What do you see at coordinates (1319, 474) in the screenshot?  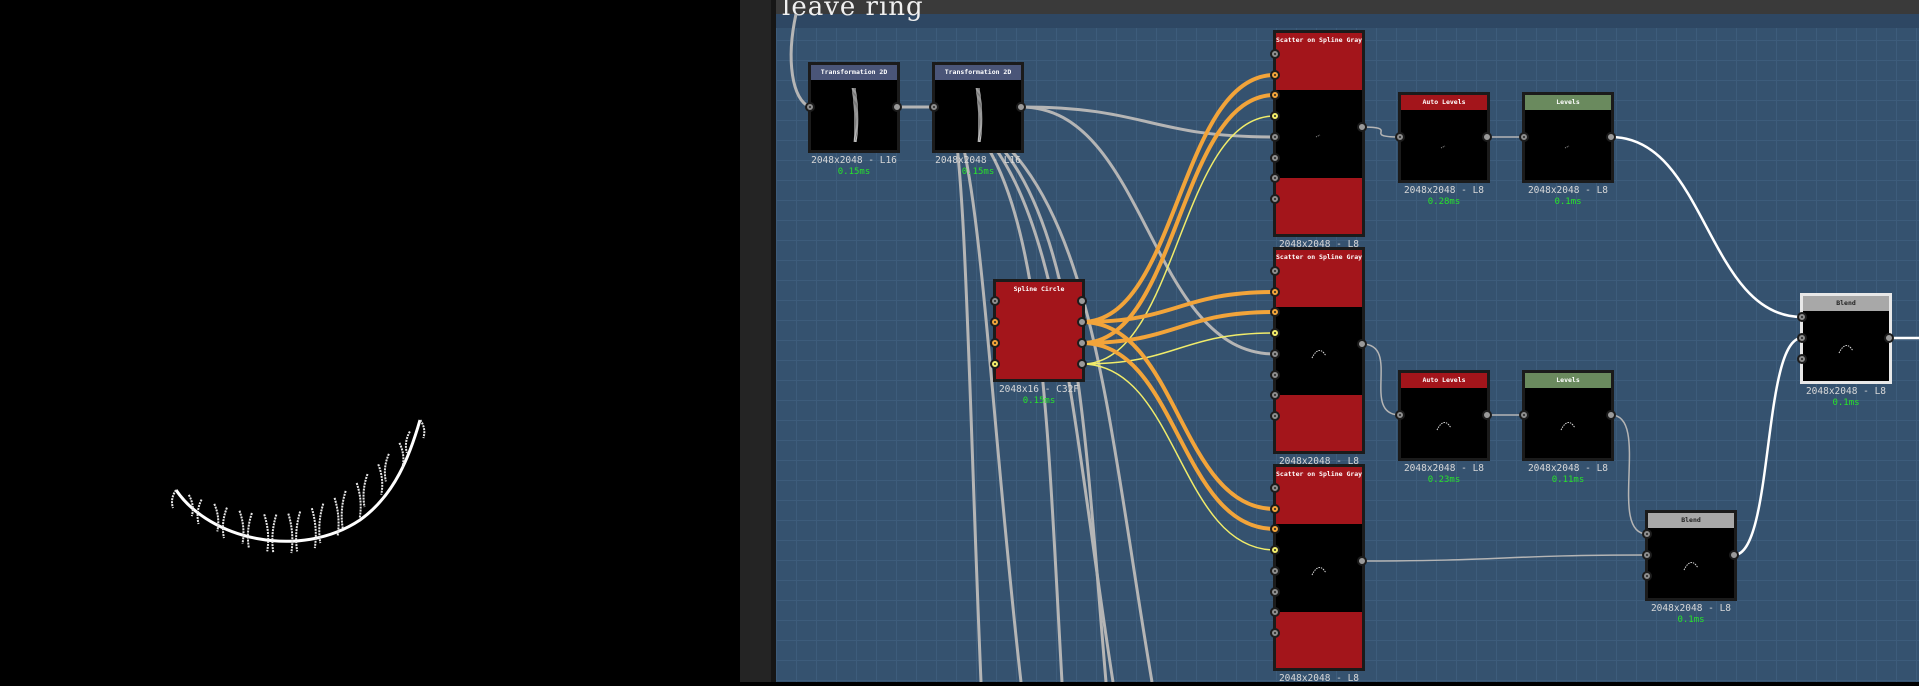 I see `node-title: Scatter on Spline Gray` at bounding box center [1319, 474].